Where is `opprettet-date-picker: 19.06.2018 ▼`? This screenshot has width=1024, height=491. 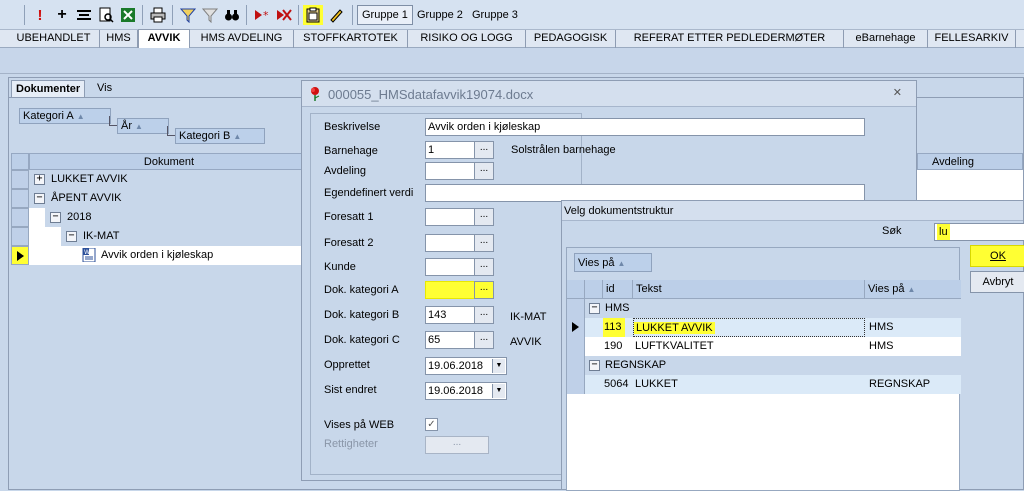
opprettet-date-picker: 19.06.2018 ▼ is located at coordinates (466, 366).